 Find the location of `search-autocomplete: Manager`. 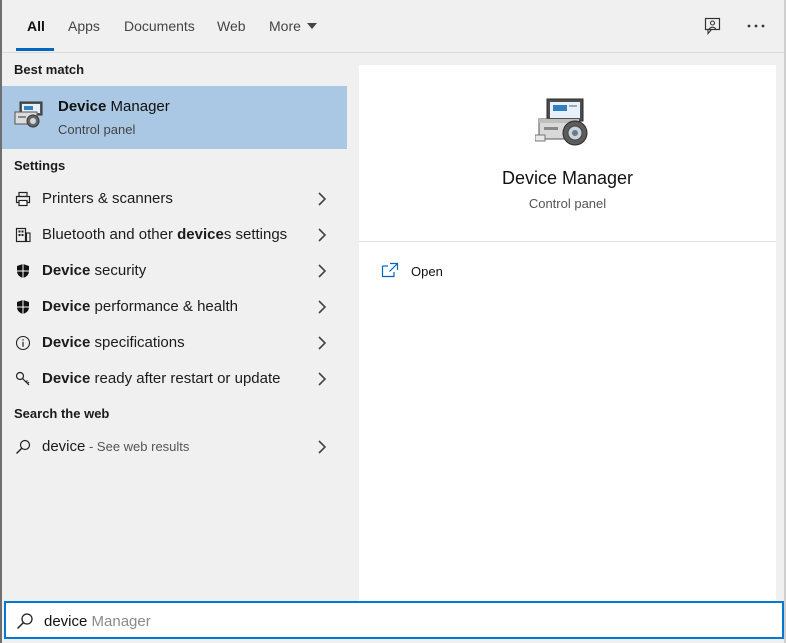

search-autocomplete: Manager is located at coordinates (119, 621).